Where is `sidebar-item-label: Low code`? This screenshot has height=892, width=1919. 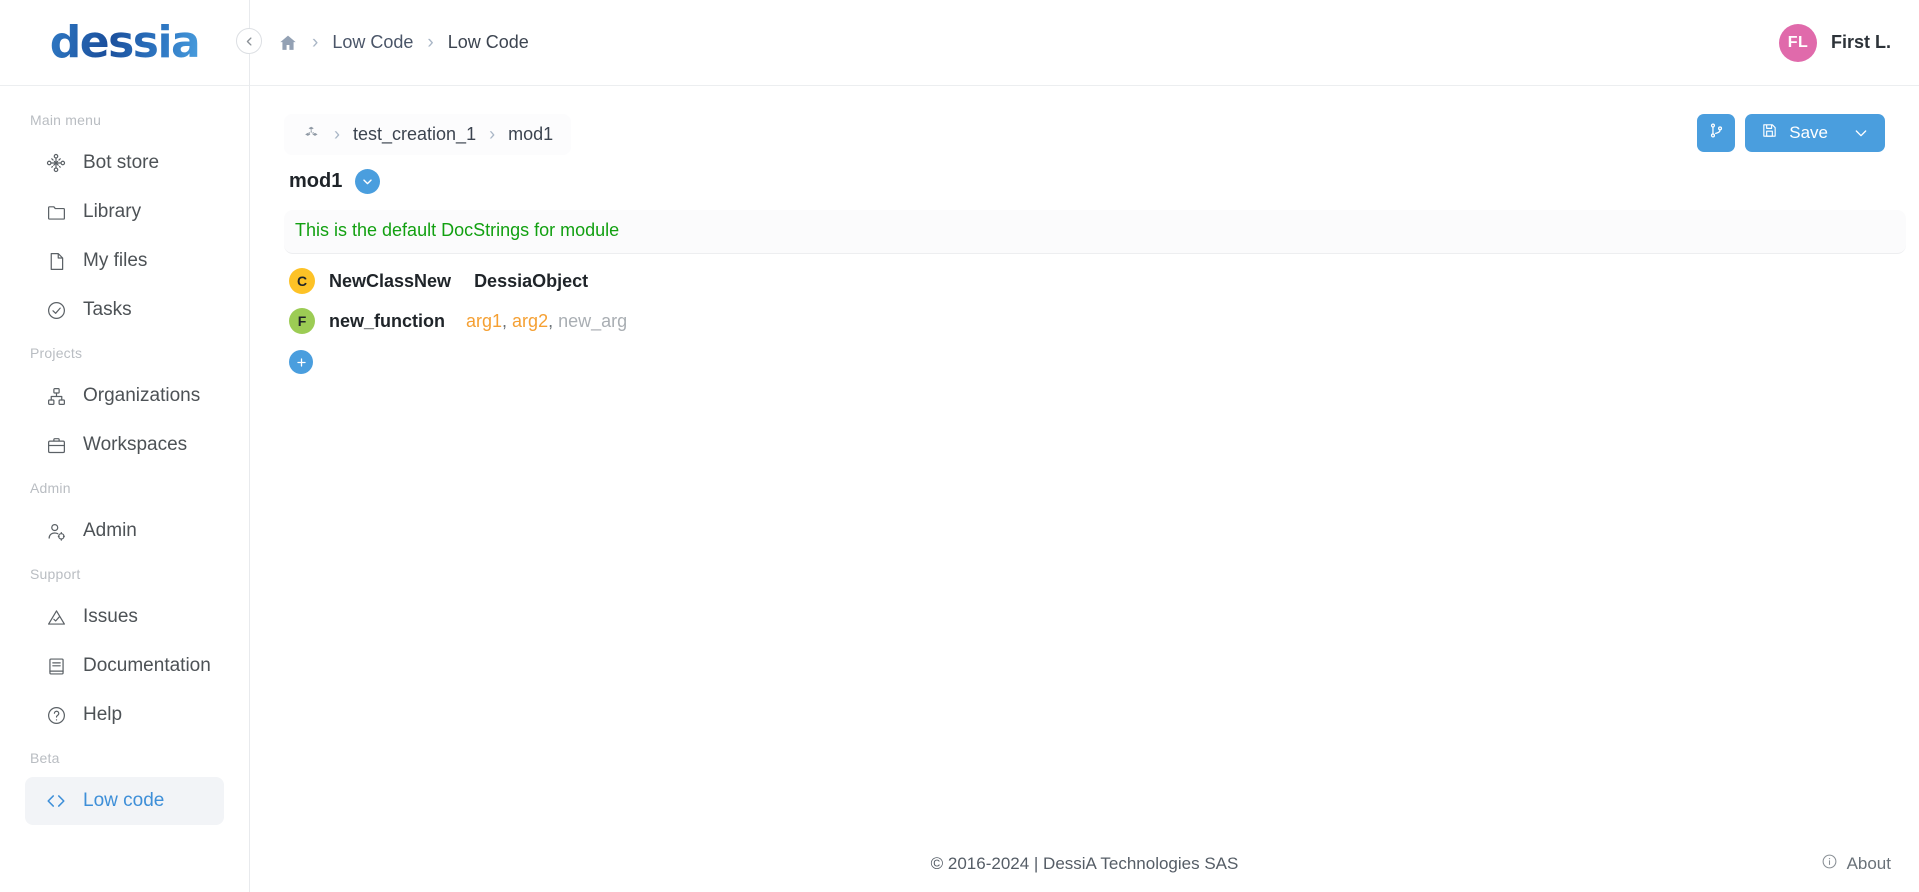 sidebar-item-label: Low code is located at coordinates (124, 800).